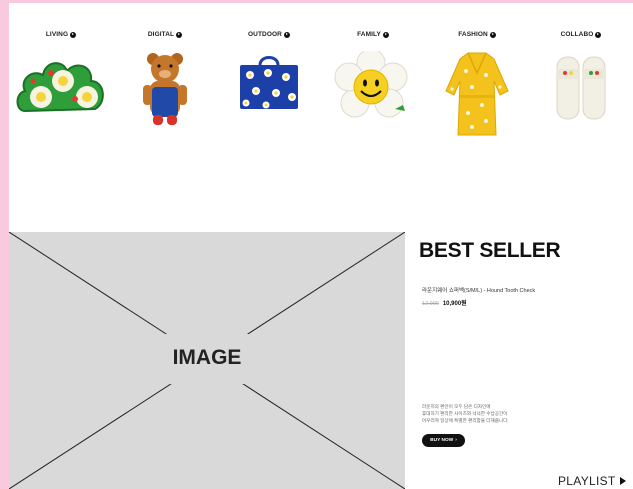  Describe the element at coordinates (61, 93) in the screenshot. I see `living-product-image` at that location.